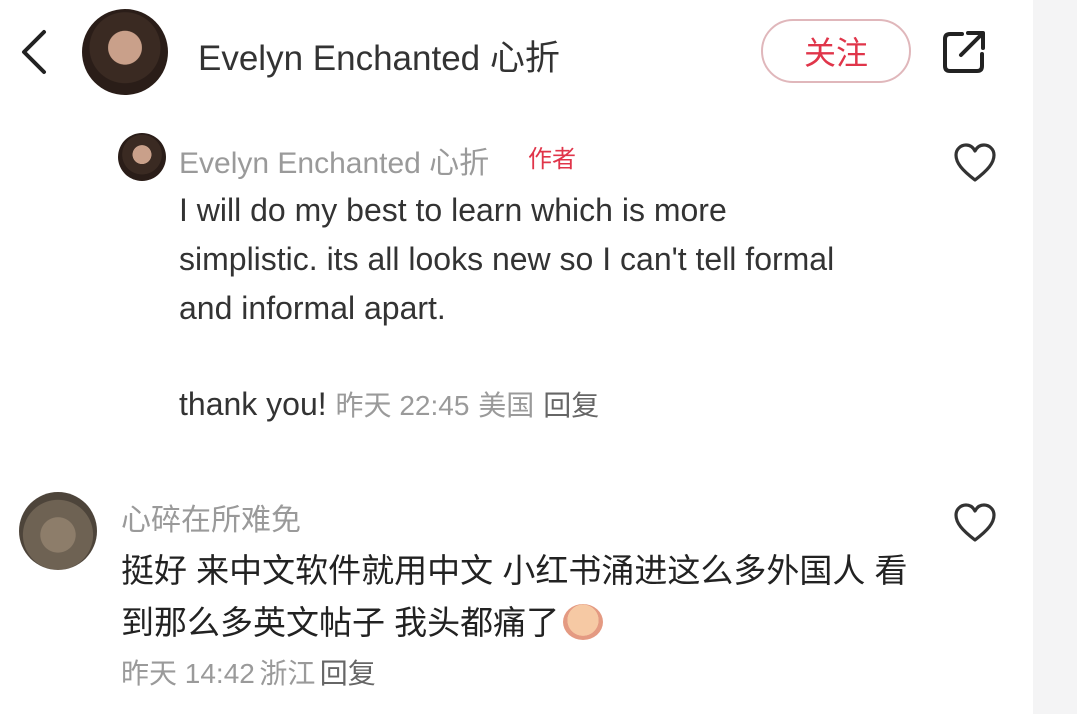 This screenshot has width=1077, height=714. I want to click on commenter-name: 心碎在所难免, so click(211, 517).